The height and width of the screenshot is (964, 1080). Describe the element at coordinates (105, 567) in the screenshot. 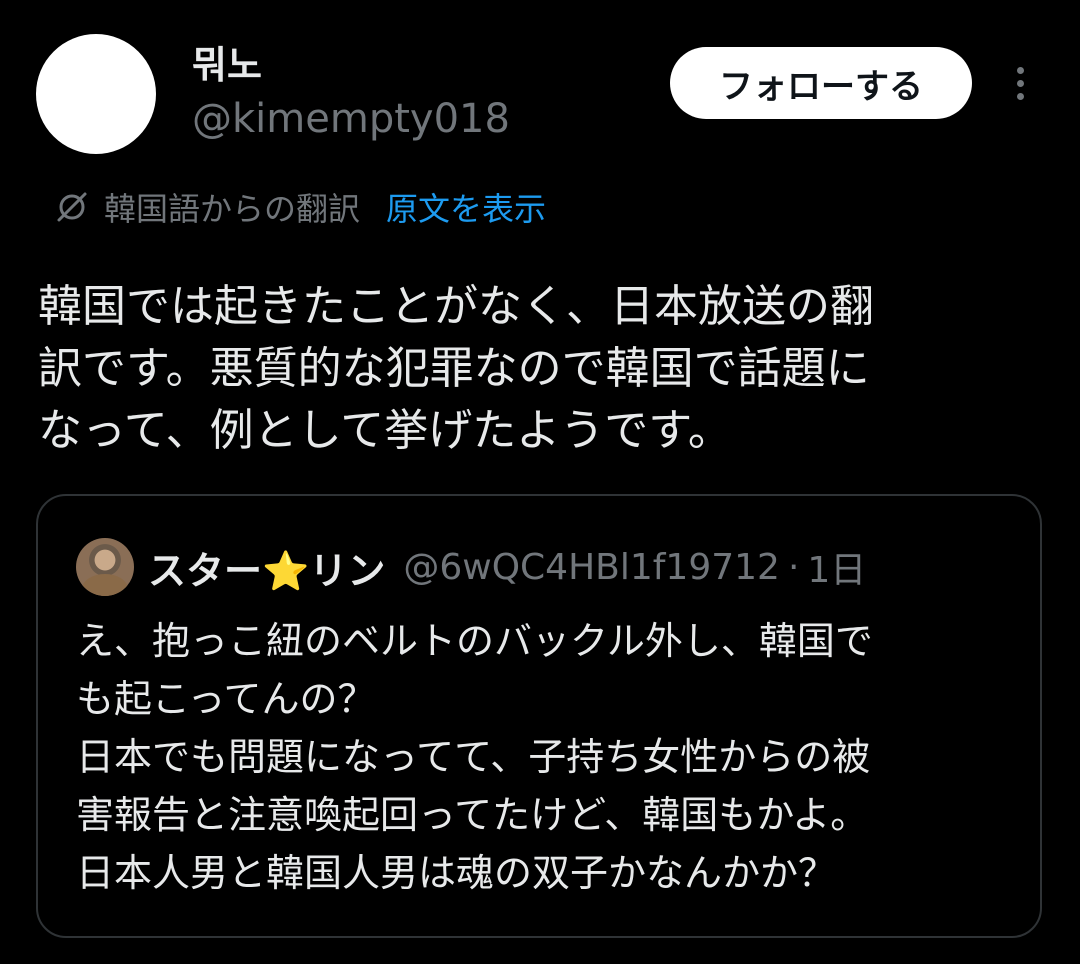

I see `quote-author-avatar` at that location.